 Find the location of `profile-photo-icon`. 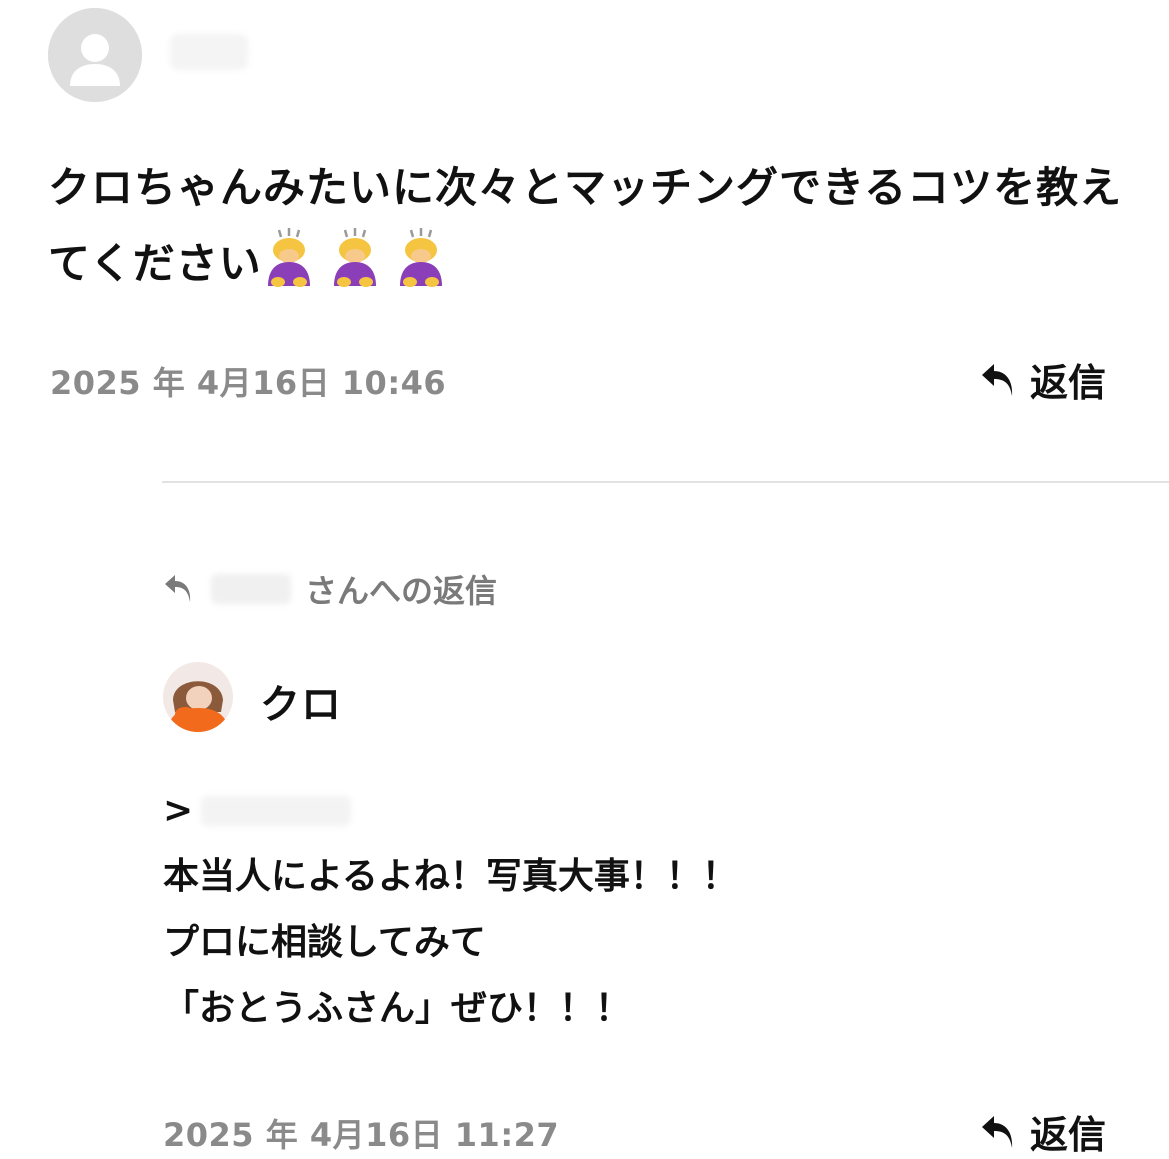

profile-photo-icon is located at coordinates (198, 697).